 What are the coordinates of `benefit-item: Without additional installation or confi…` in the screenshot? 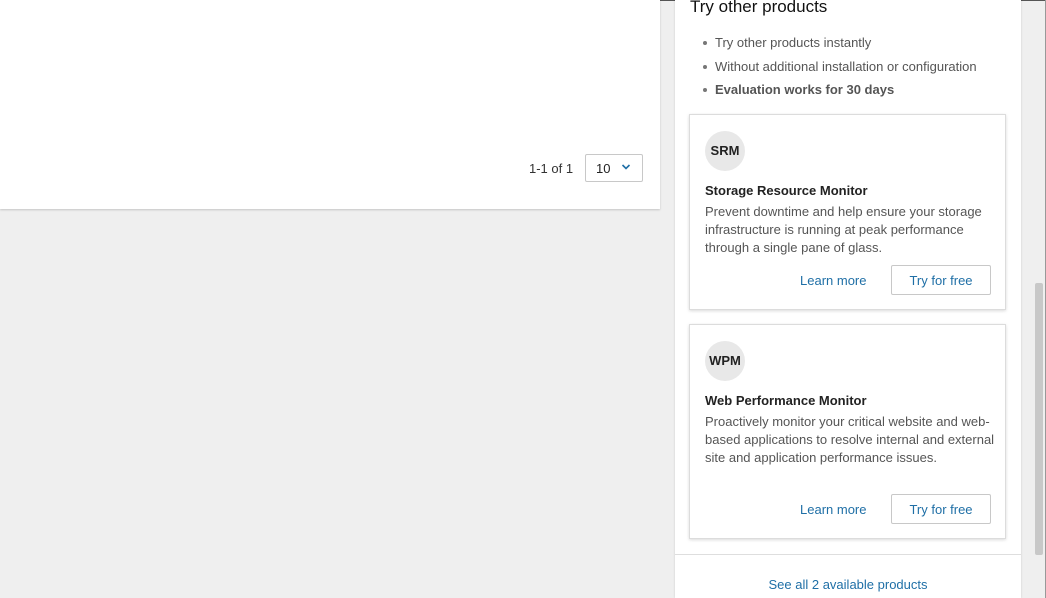 It's located at (840, 70).